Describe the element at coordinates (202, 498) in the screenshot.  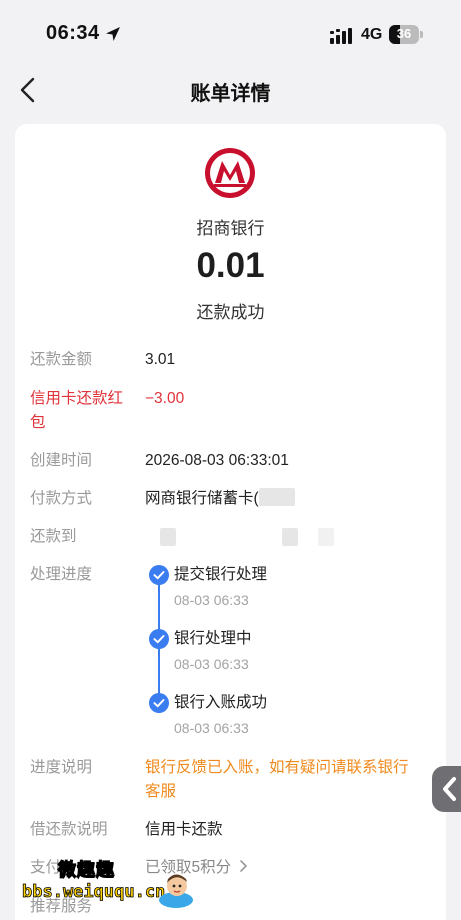
I see `payment-method-text: 网商银行储蓄卡(` at that location.